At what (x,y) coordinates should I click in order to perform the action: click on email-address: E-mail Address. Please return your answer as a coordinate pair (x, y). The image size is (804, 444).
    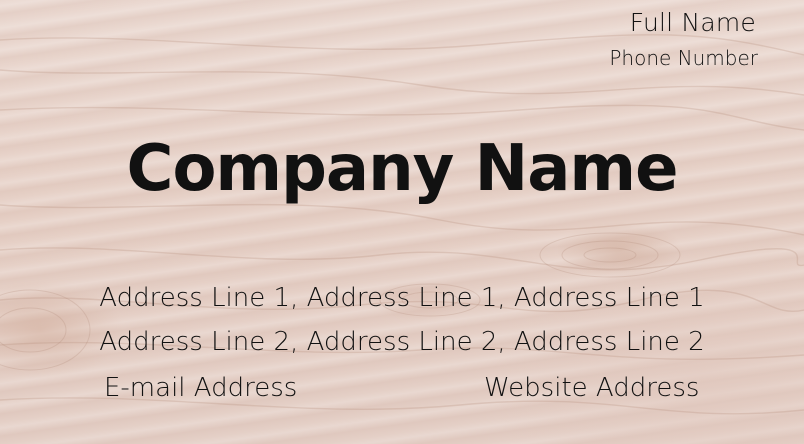
    Looking at the image, I should click on (201, 388).